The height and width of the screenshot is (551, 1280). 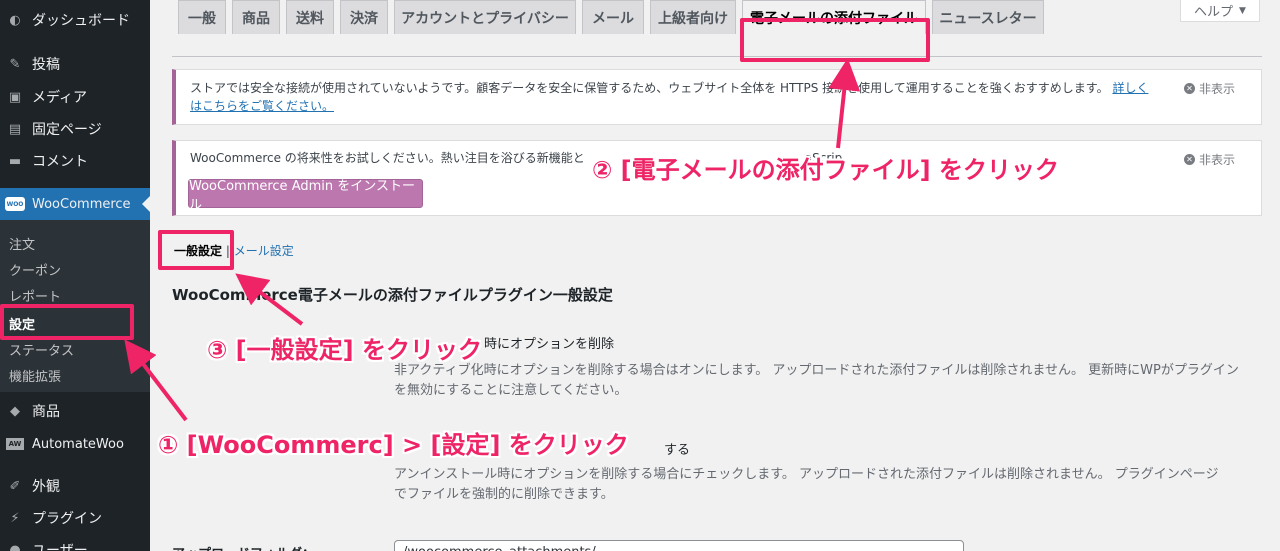 What do you see at coordinates (81, 204) in the screenshot?
I see `sidebar-item-label: WooCommerce` at bounding box center [81, 204].